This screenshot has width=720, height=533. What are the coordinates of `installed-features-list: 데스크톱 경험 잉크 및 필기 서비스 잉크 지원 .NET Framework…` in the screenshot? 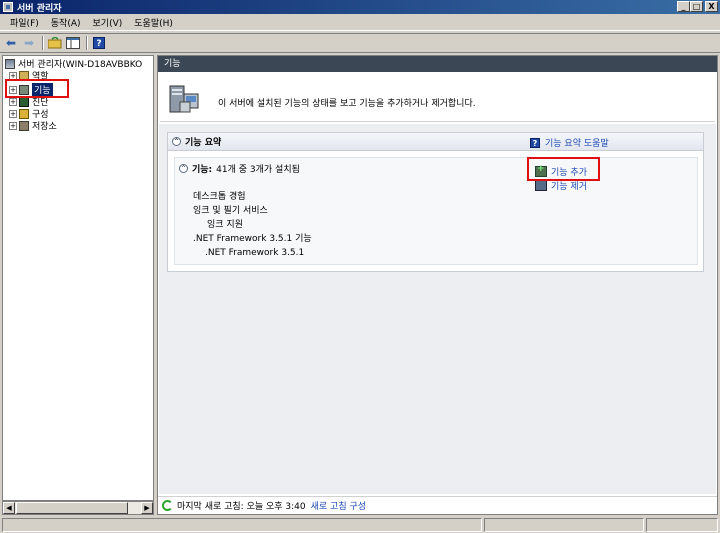 It's located at (252, 225).